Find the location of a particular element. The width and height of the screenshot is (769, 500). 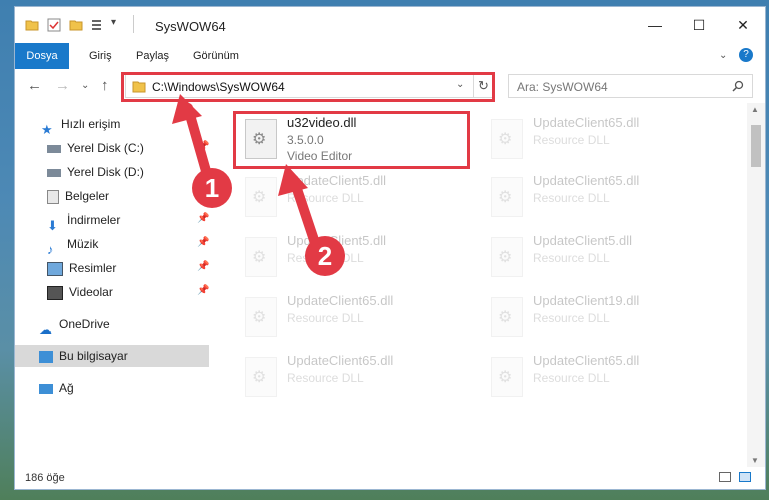

scroll-thumb is located at coordinates (756, 146).